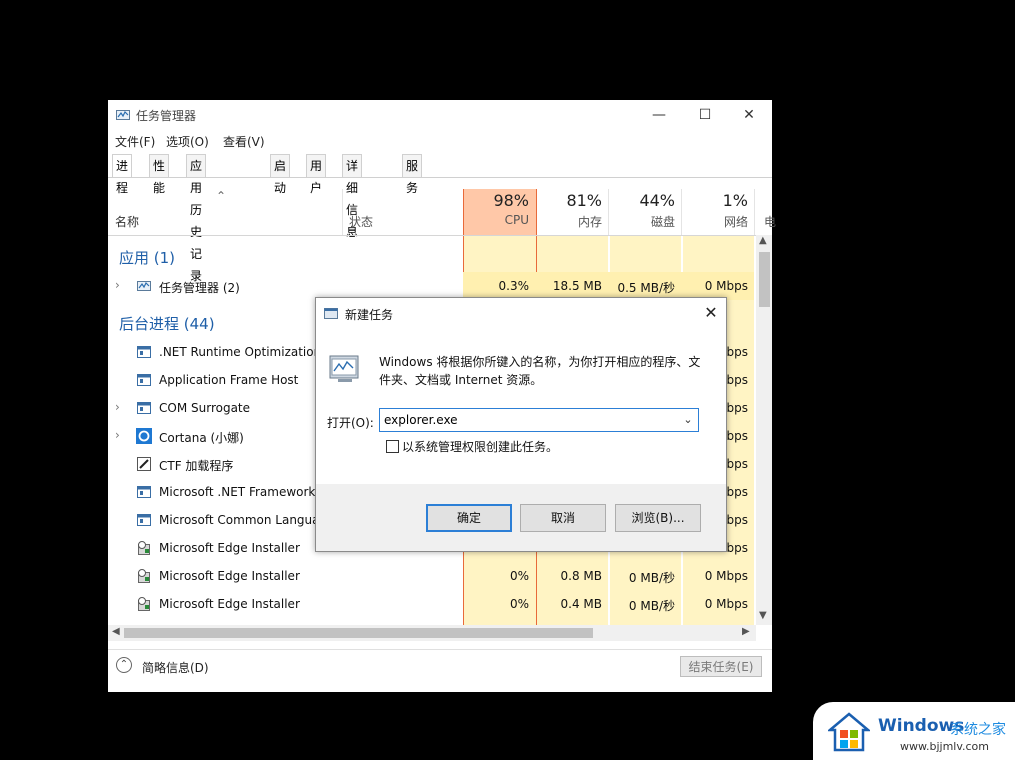 This screenshot has width=1015, height=760. What do you see at coordinates (849, 732) in the screenshot?
I see `watermark-logo` at bounding box center [849, 732].